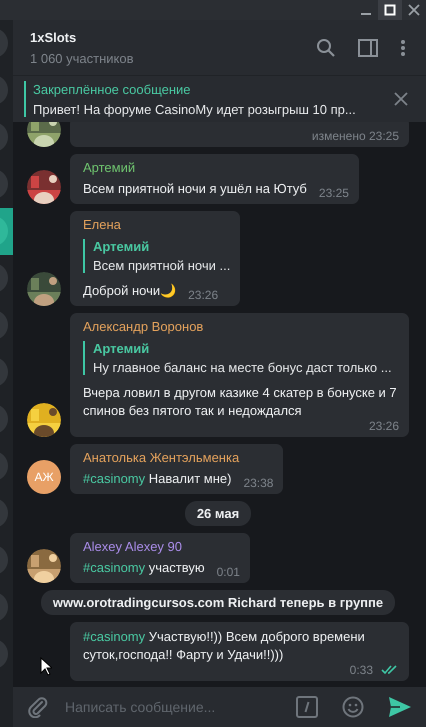 The width and height of the screenshot is (426, 727). I want to click on member-count: 1 060 участников, so click(82, 58).